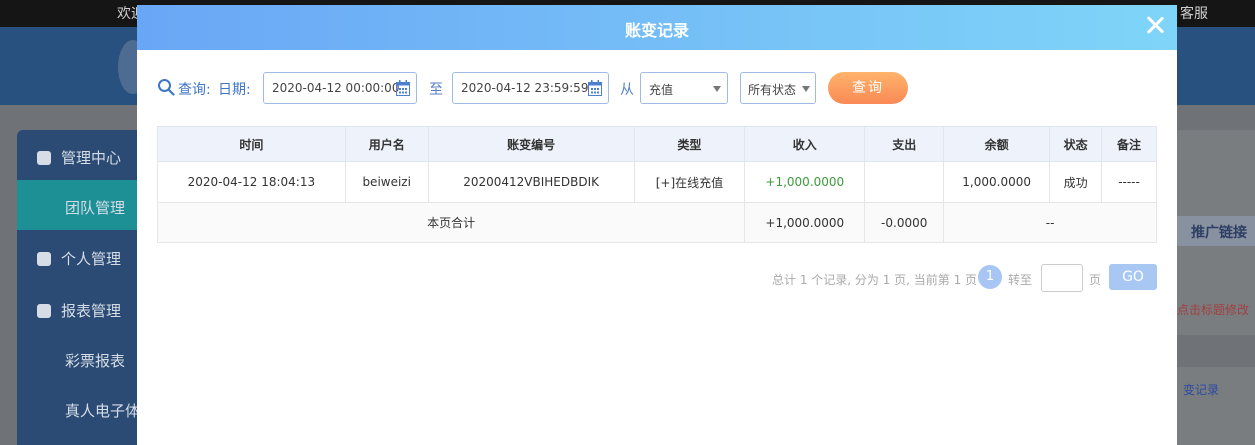 The height and width of the screenshot is (445, 1255). Describe the element at coordinates (451, 222) in the screenshot. I see `summary-label: 本页合计` at that location.